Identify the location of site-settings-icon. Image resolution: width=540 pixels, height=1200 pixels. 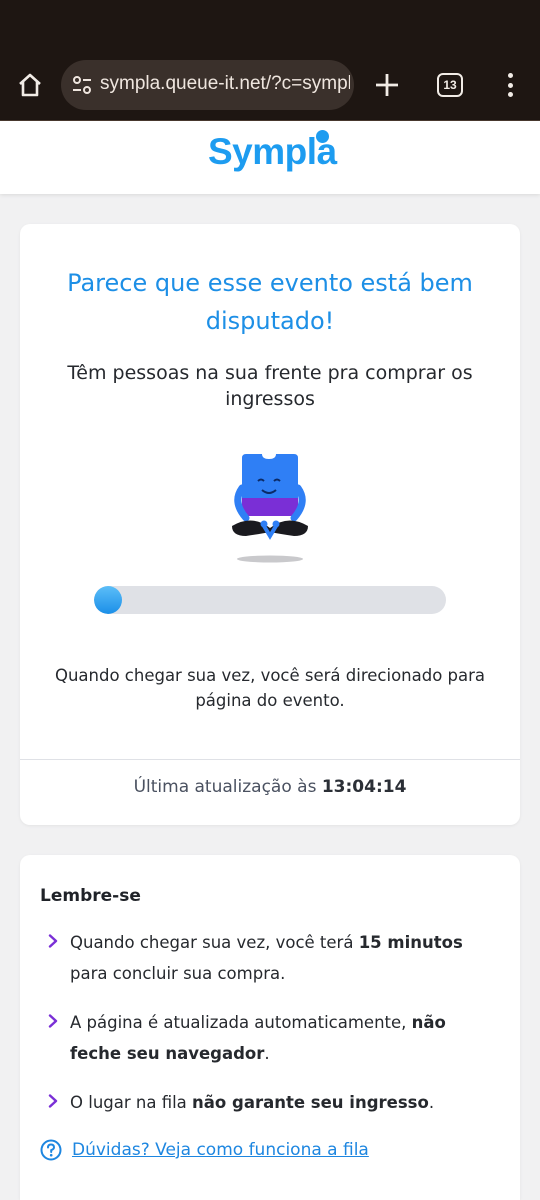
(82, 85).